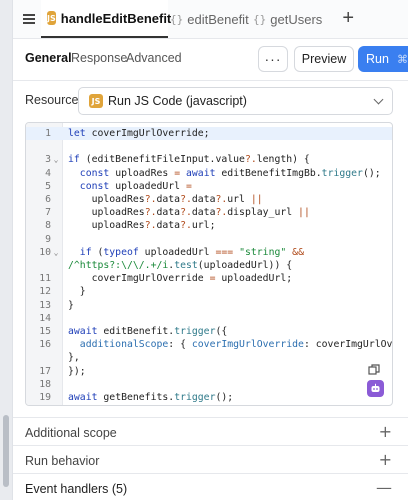 Image resolution: width=408 pixels, height=502 pixels. What do you see at coordinates (45, 279) in the screenshot?
I see `line-number: 11` at bounding box center [45, 279].